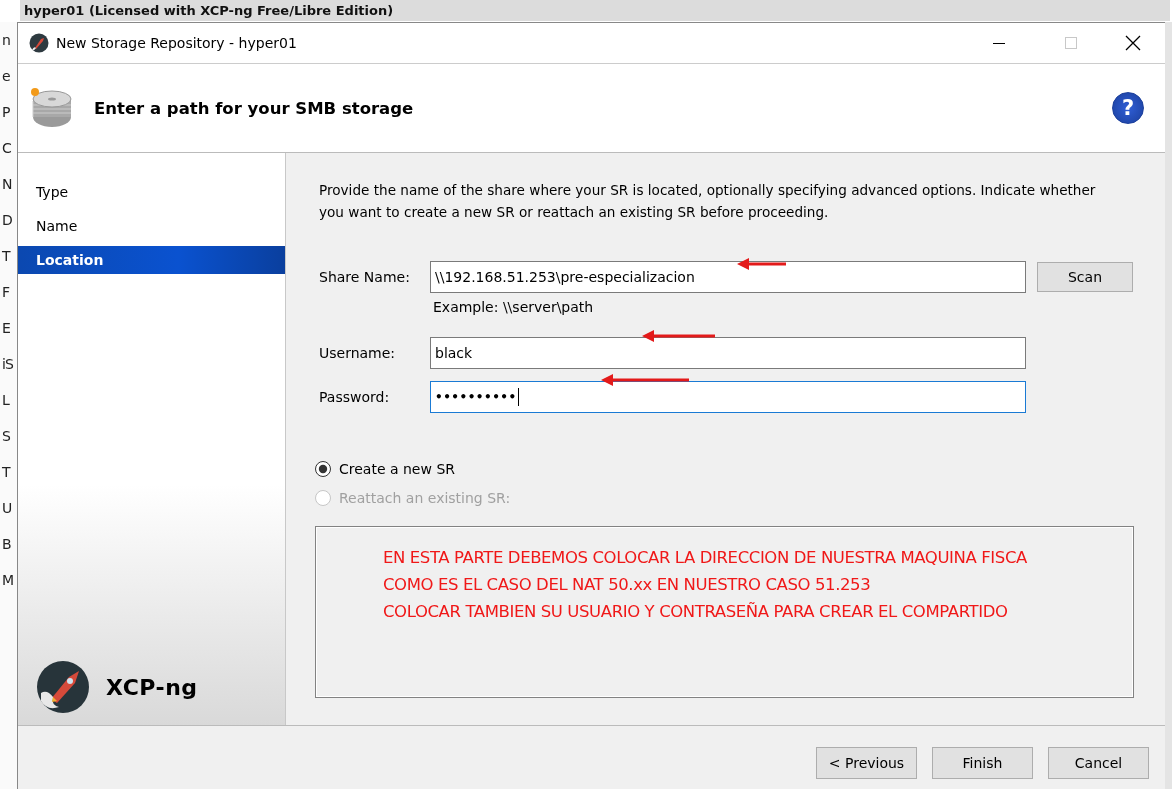  I want to click on background-window-text: M, so click(8, 580).